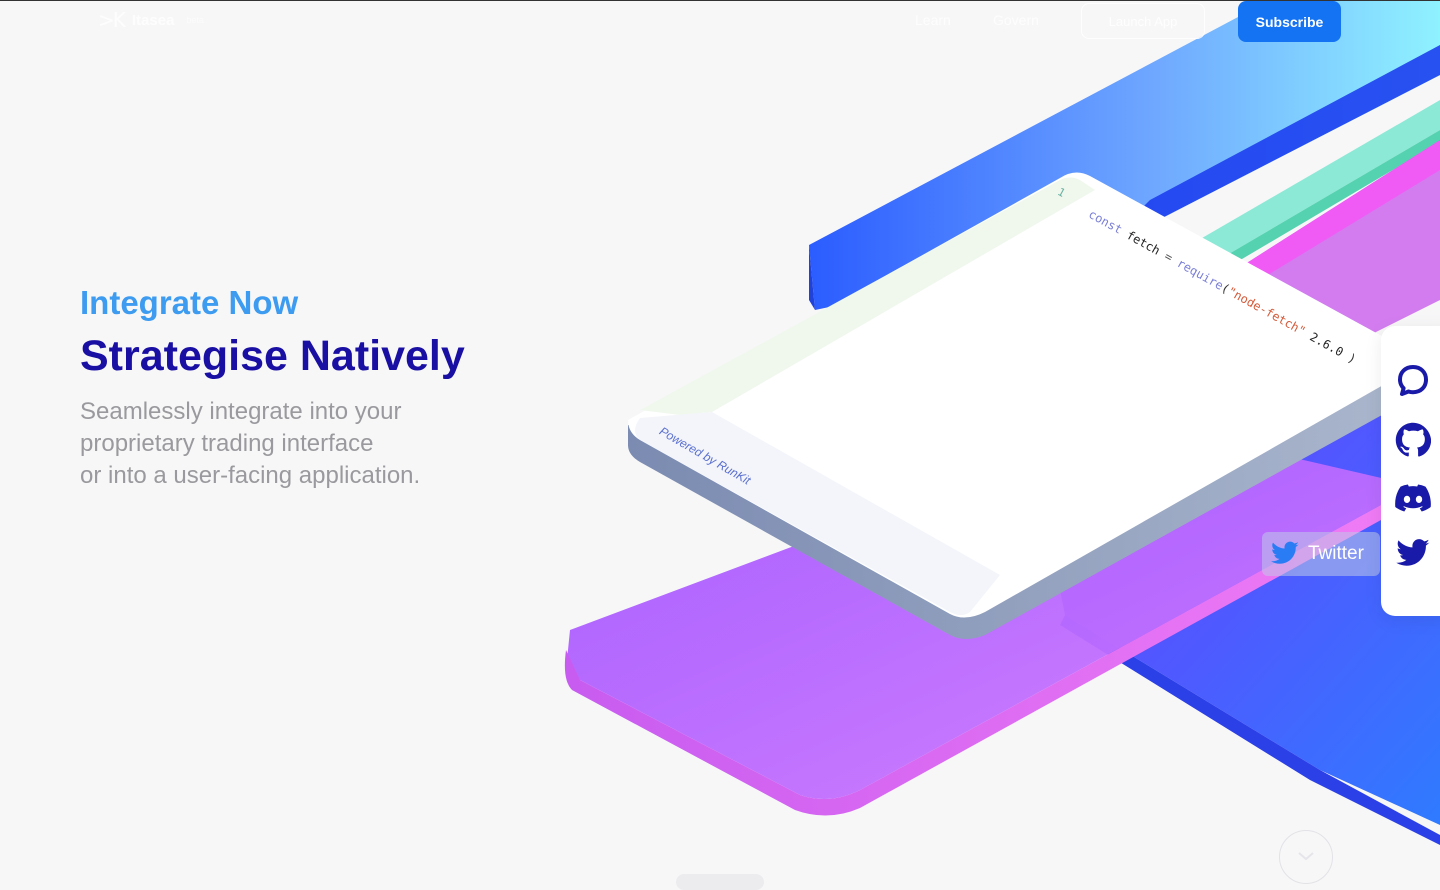 This screenshot has width=1440, height=890. I want to click on twitter-tooltip: Twitter, so click(1321, 554).